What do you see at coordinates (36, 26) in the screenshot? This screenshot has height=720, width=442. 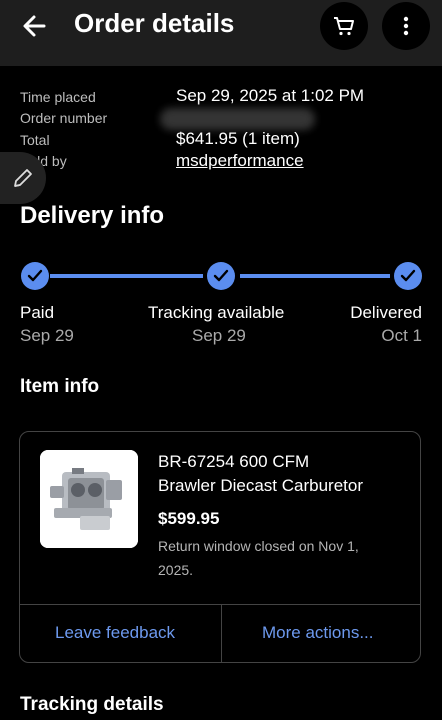 I see `back-arrow-icon` at bounding box center [36, 26].